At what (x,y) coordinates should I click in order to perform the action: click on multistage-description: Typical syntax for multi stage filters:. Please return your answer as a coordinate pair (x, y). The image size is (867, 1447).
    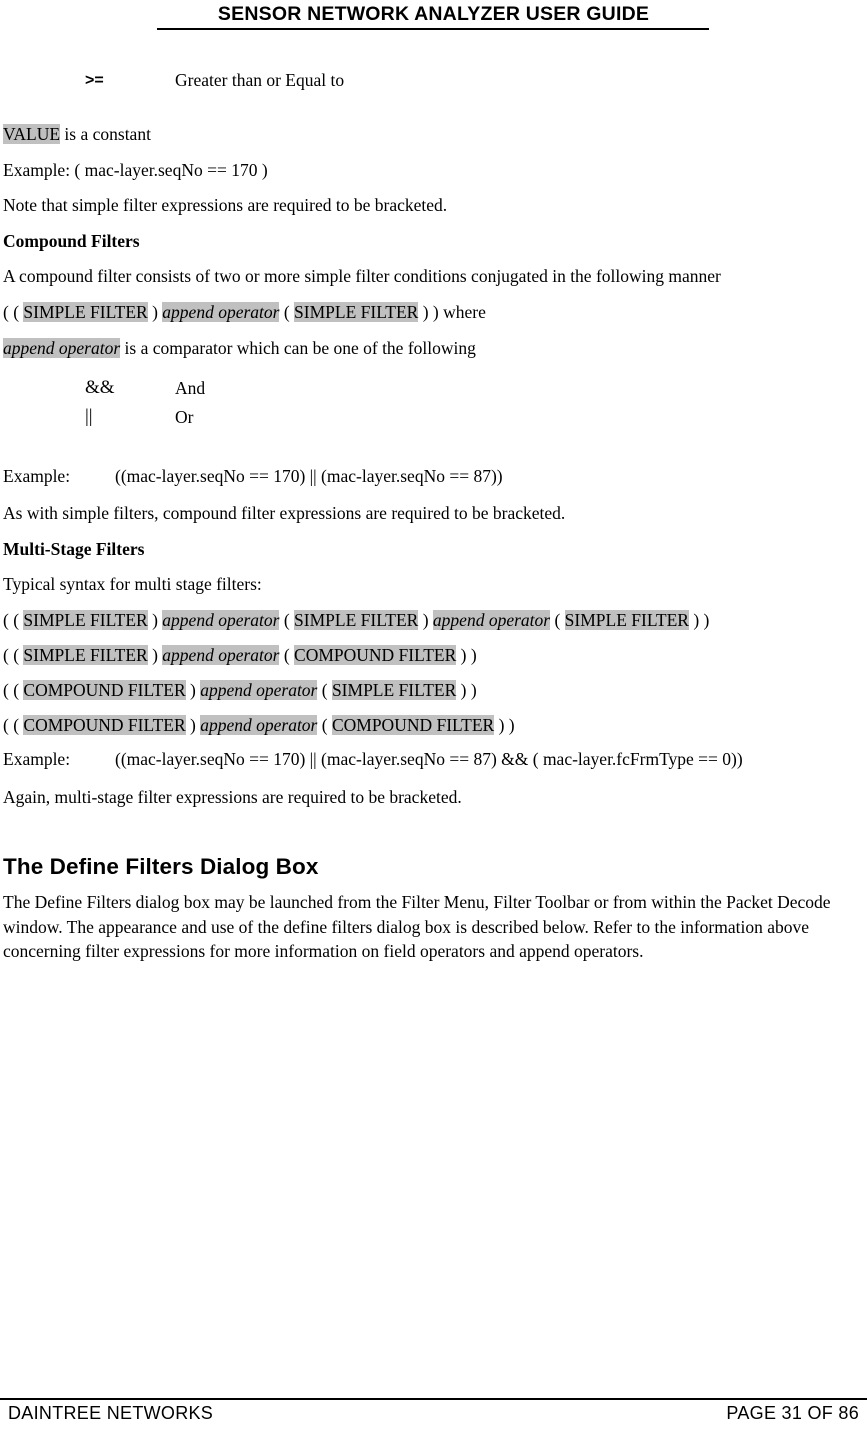
    Looking at the image, I should click on (132, 584).